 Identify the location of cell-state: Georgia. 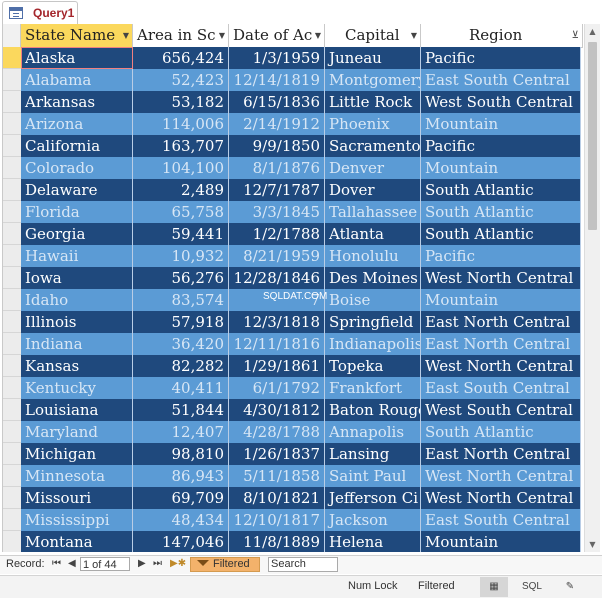
(77, 234).